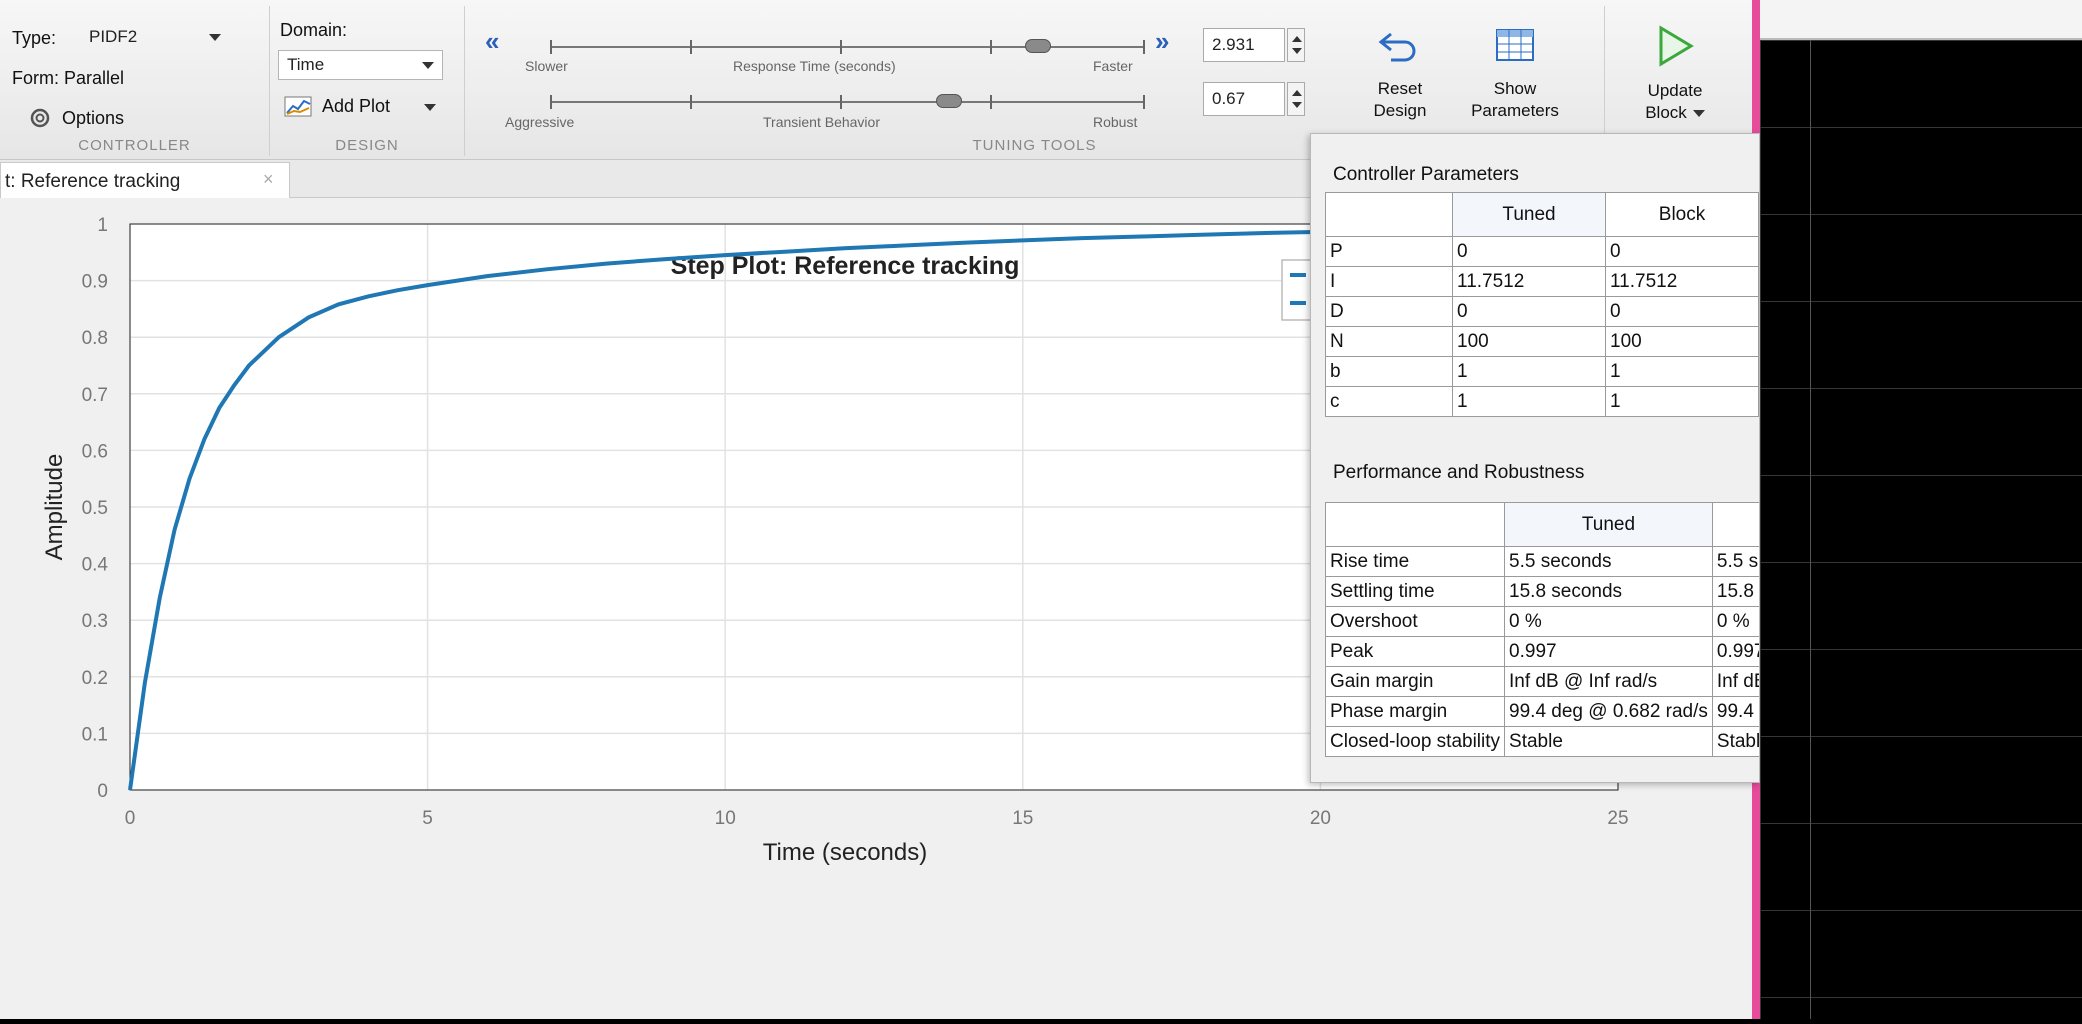 The width and height of the screenshot is (2082, 1024). Describe the element at coordinates (1541, 561) in the screenshot. I see `table-row: Rise time5.5 seconds5.5 seconds` at that location.